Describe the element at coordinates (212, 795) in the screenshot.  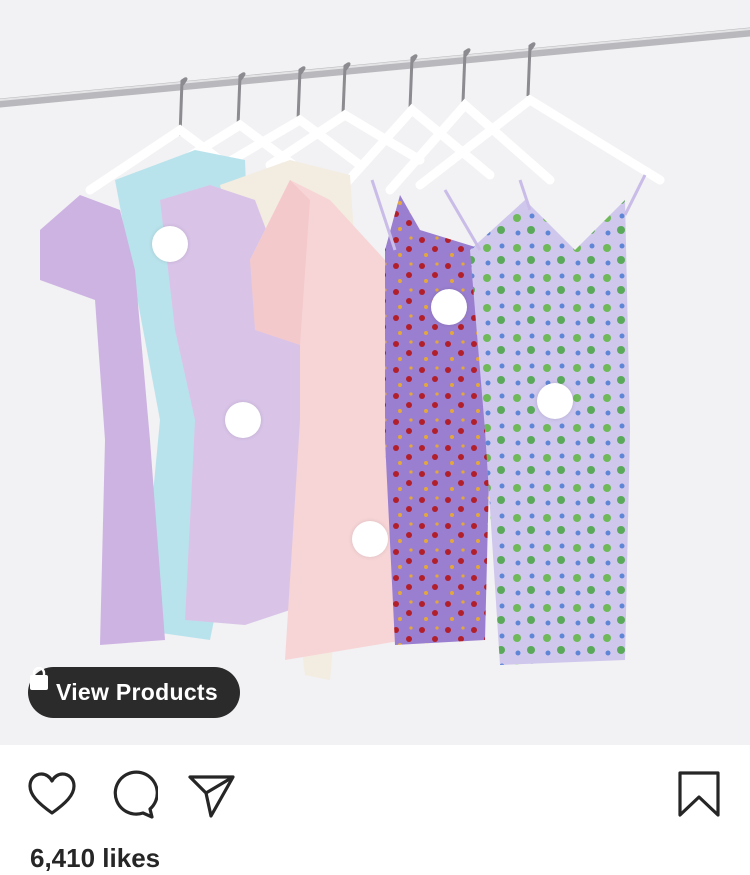
I see `send-icon` at that location.